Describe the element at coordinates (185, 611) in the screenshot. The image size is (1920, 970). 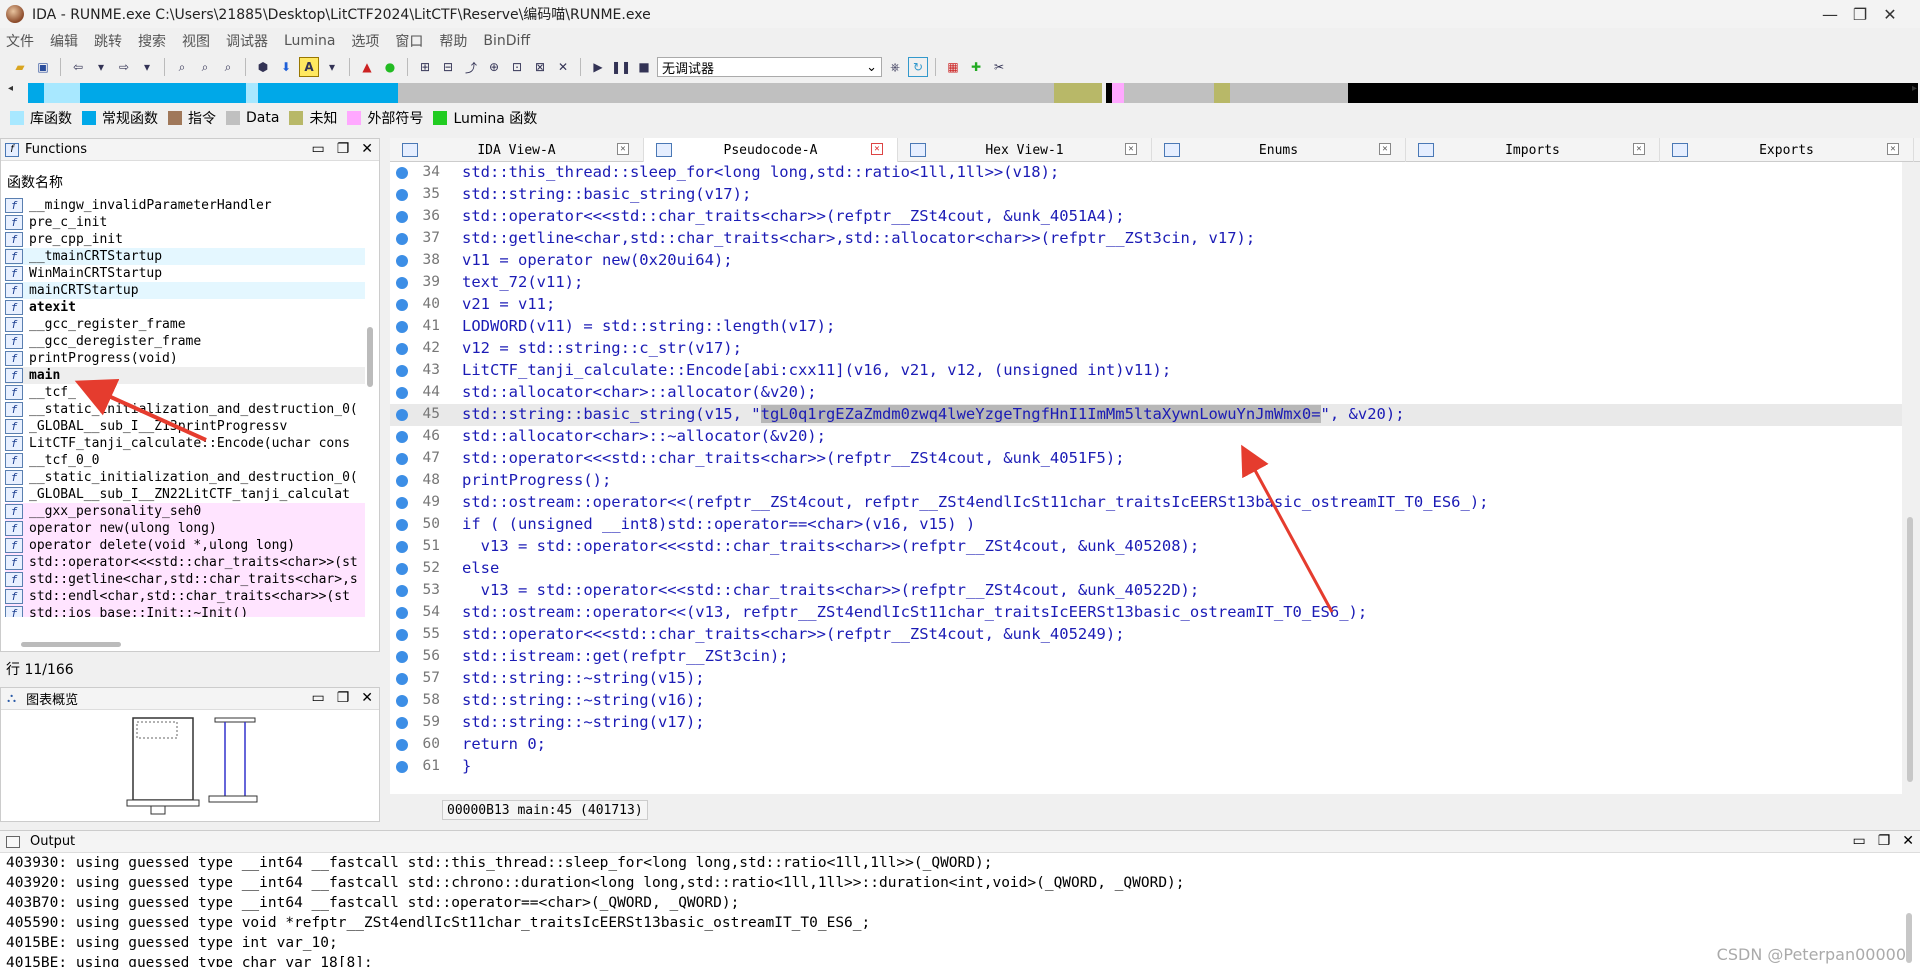
I see `function-list-item: f std::ios_base::Init::~Init()` at that location.